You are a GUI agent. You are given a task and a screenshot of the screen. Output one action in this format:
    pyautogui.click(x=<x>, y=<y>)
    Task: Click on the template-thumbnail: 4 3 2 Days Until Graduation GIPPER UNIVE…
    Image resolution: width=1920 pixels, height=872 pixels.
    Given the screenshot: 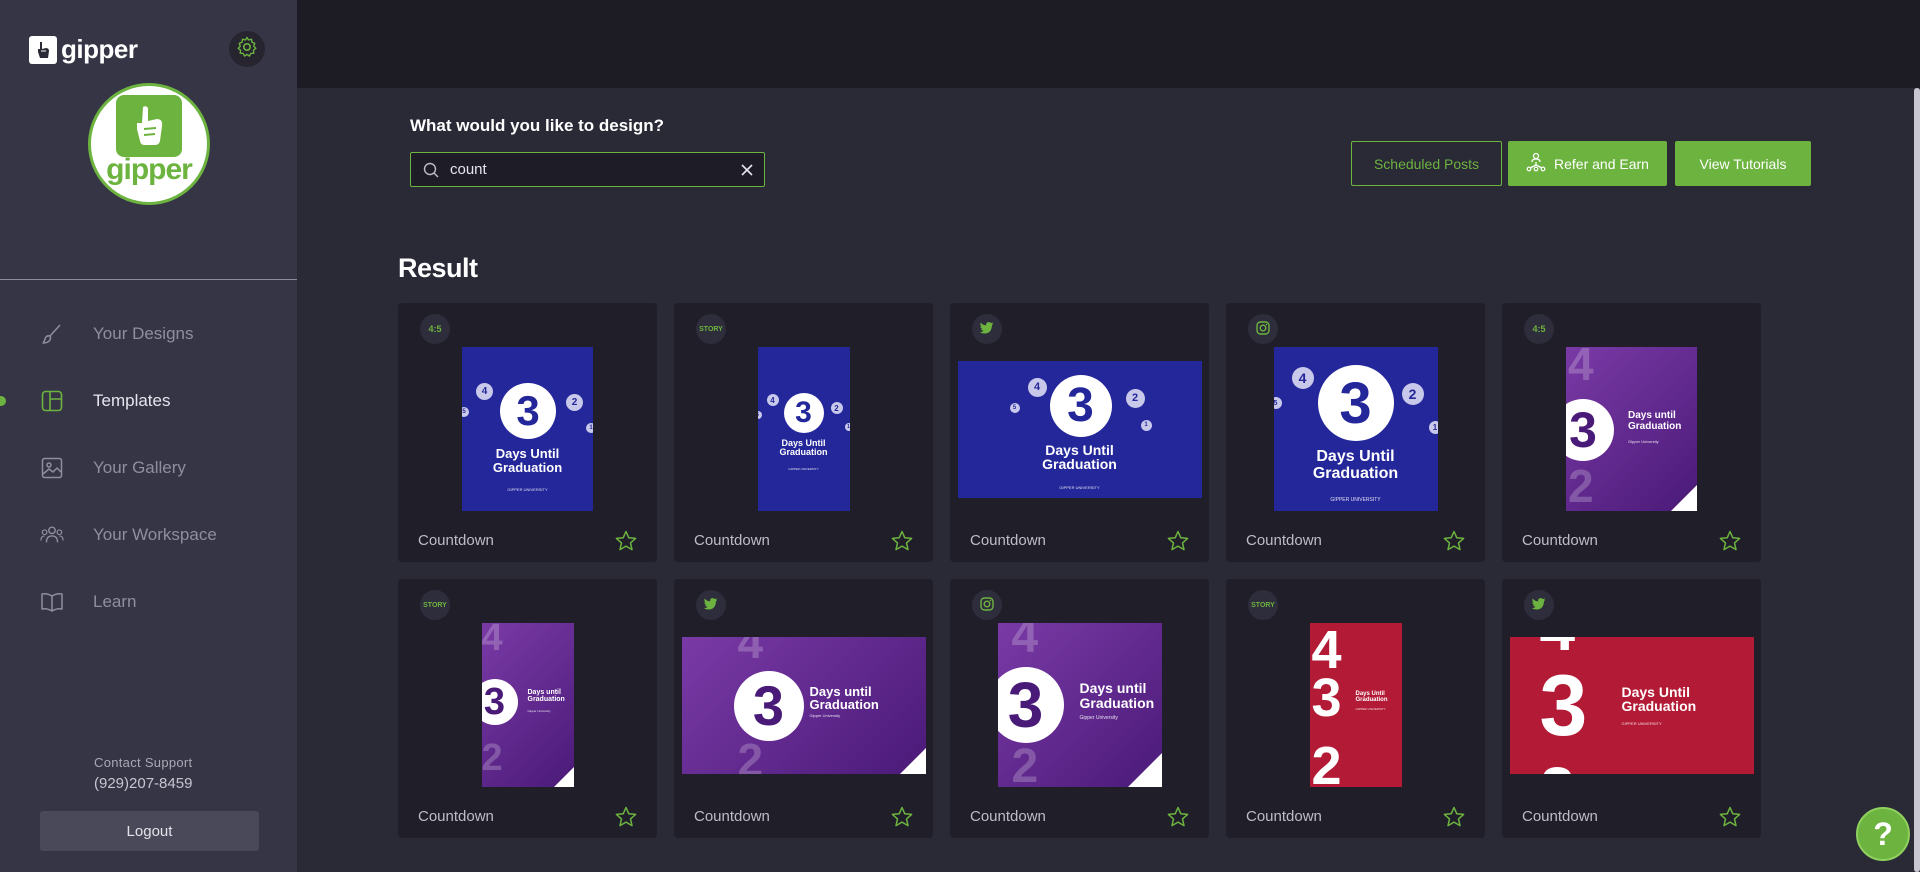 What is the action you would take?
    pyautogui.click(x=1631, y=705)
    